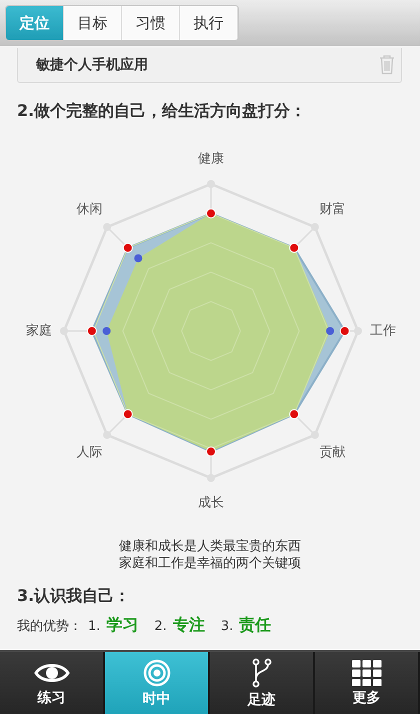  I want to click on grid-icon, so click(367, 673).